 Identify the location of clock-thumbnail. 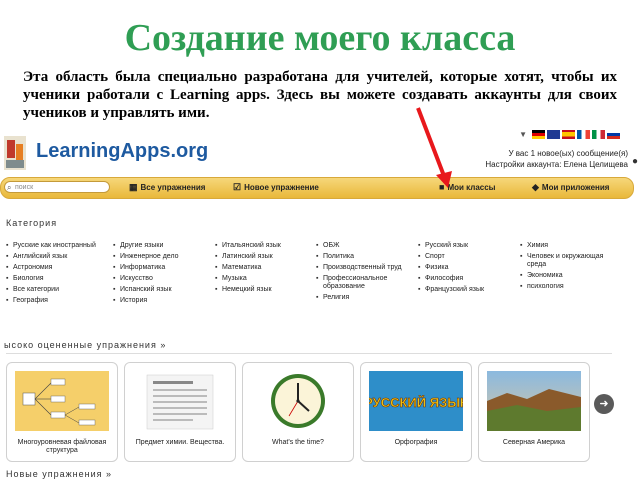
(298, 401).